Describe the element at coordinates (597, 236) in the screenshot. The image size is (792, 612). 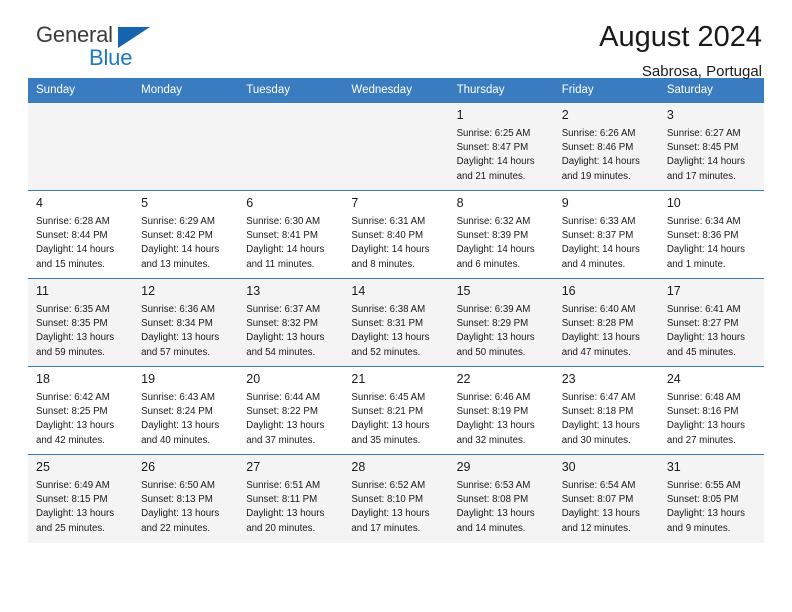
I see `sunset-text: Sunset: 8:37 PM` at that location.